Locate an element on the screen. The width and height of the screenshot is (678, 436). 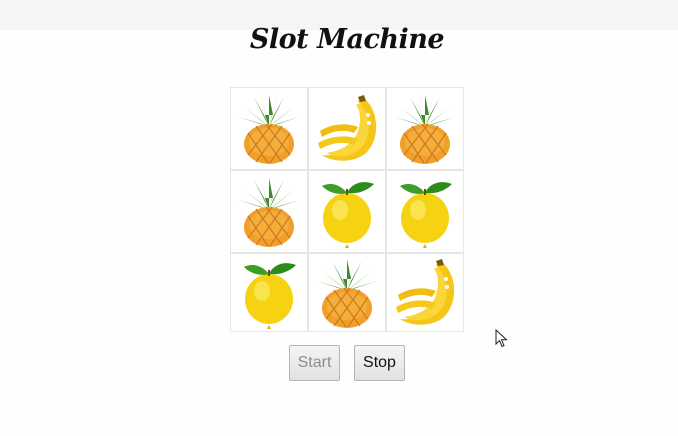
slot-cell-r1-c3 is located at coordinates (425, 128).